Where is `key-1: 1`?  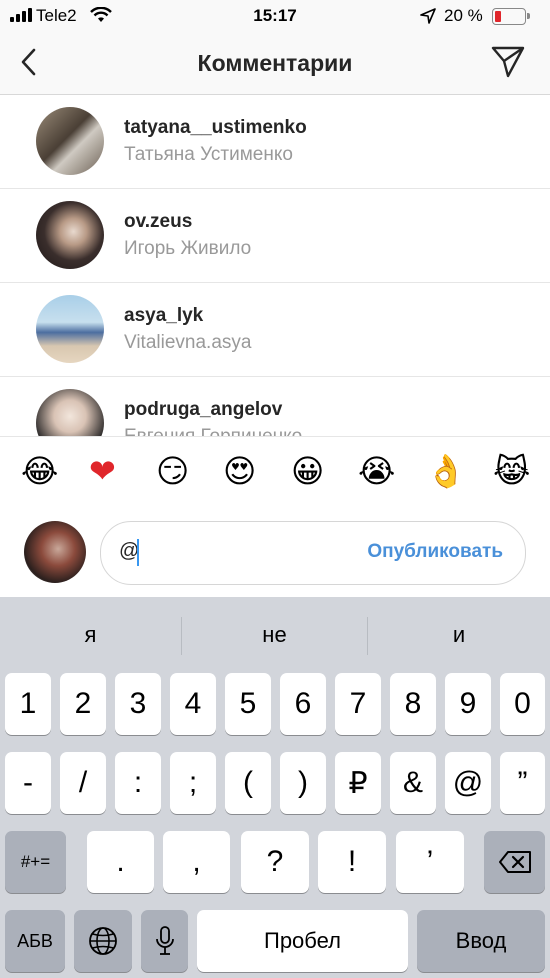
key-1: 1 is located at coordinates (28, 704).